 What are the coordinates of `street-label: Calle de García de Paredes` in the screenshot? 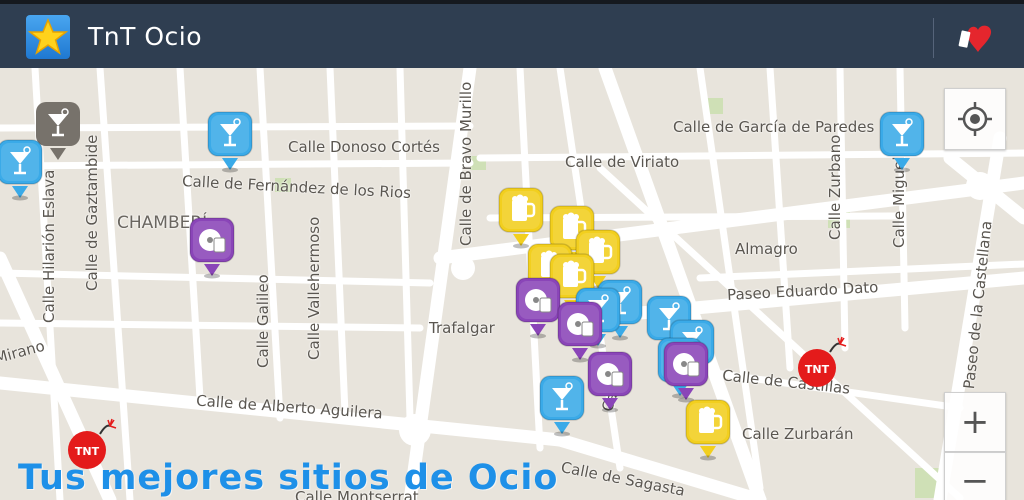 It's located at (774, 127).